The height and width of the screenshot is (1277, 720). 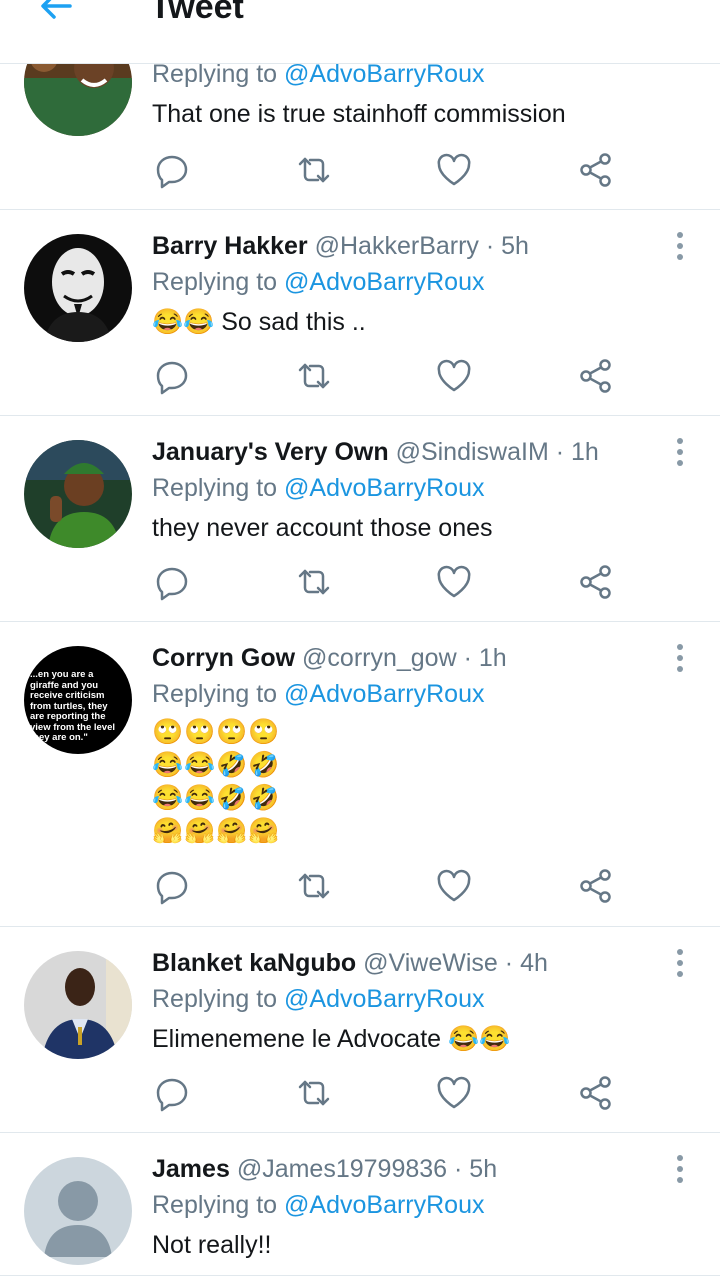 I want to click on default-avatar-icon, so click(x=78, y=1211).